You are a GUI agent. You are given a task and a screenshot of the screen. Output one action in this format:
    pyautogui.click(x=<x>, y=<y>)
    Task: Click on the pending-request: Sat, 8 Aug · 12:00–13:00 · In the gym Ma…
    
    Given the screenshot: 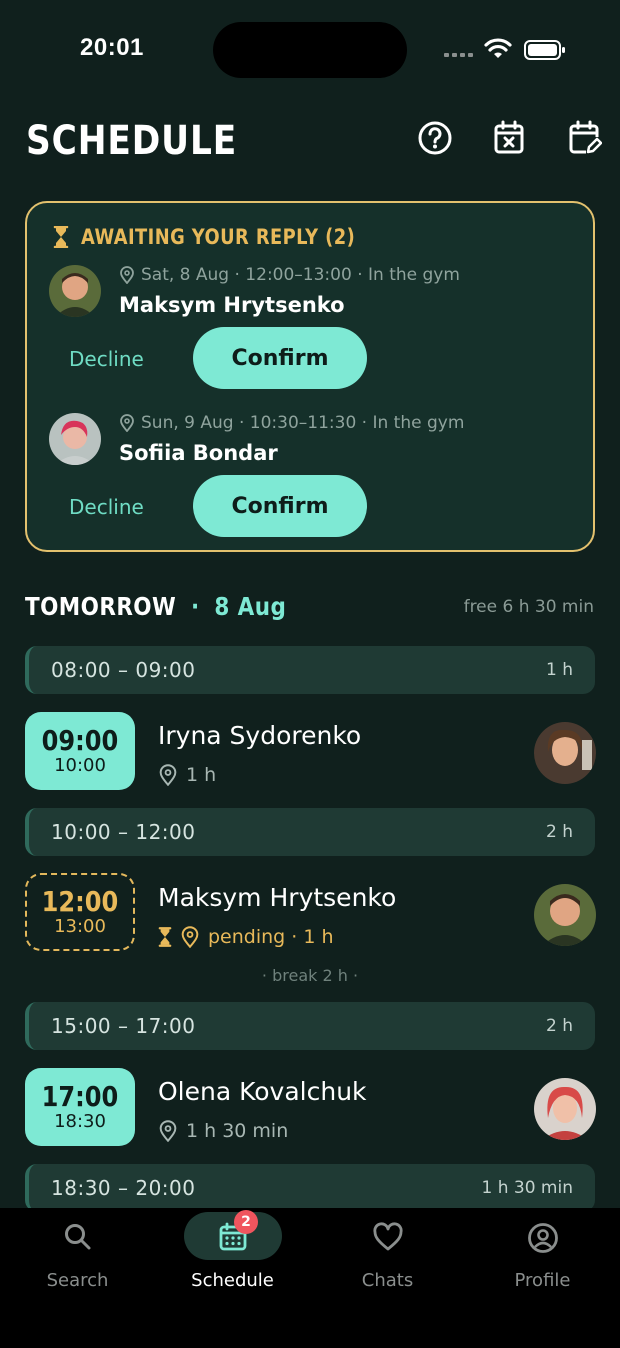 What is the action you would take?
    pyautogui.click(x=314, y=330)
    